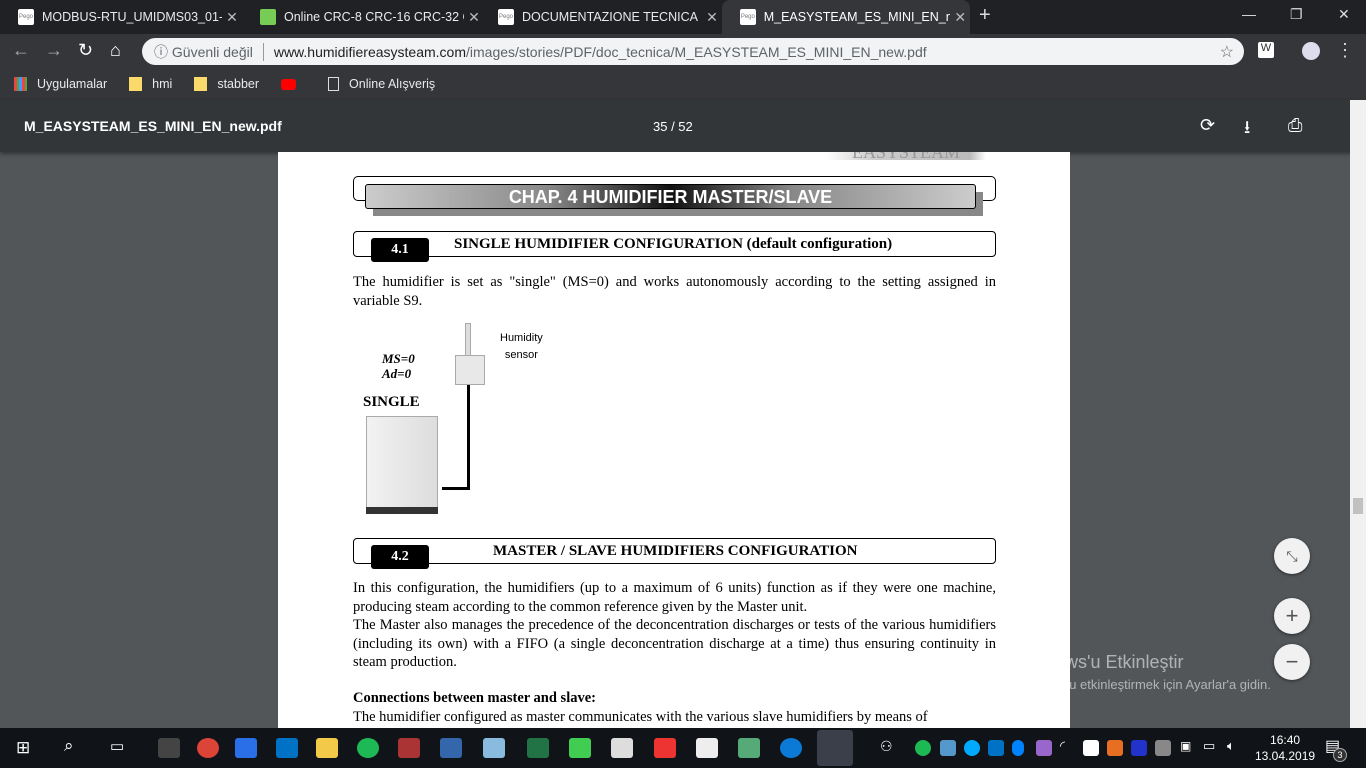 The height and width of the screenshot is (768, 1366). I want to click on search-icon: ⌕, so click(69, 746).